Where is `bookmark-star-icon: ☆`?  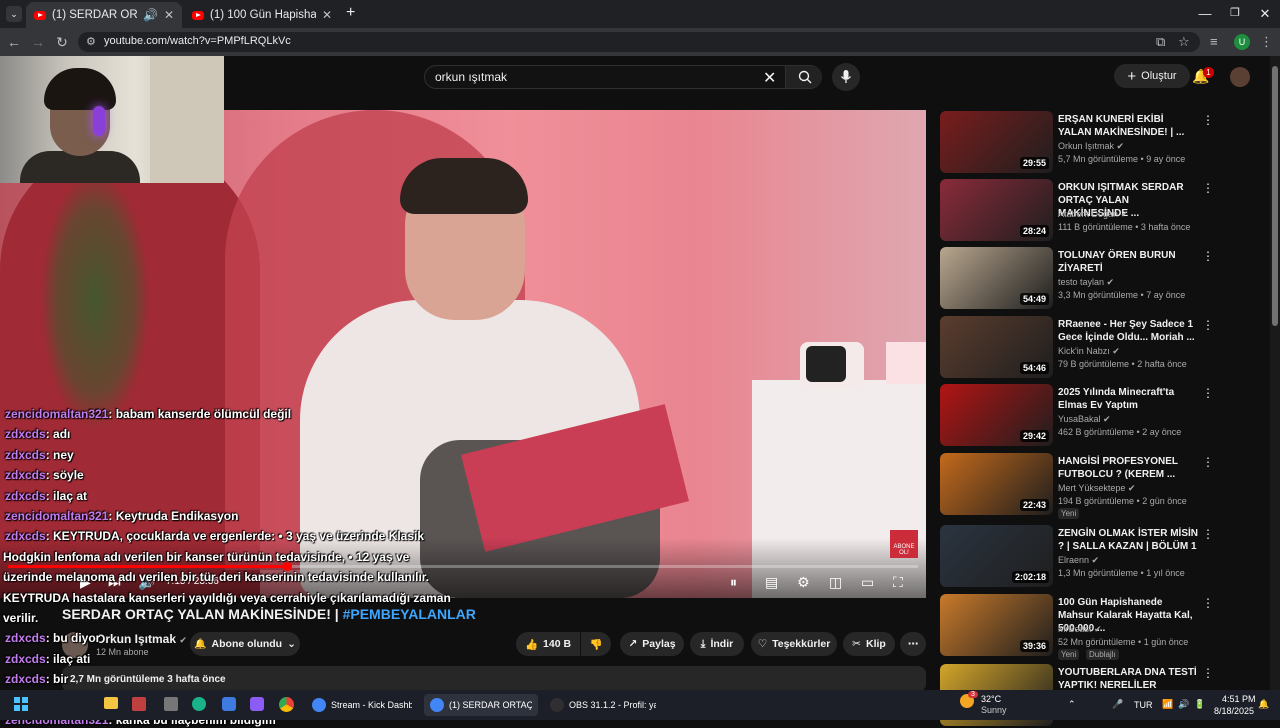 bookmark-star-icon: ☆ is located at coordinates (1184, 42).